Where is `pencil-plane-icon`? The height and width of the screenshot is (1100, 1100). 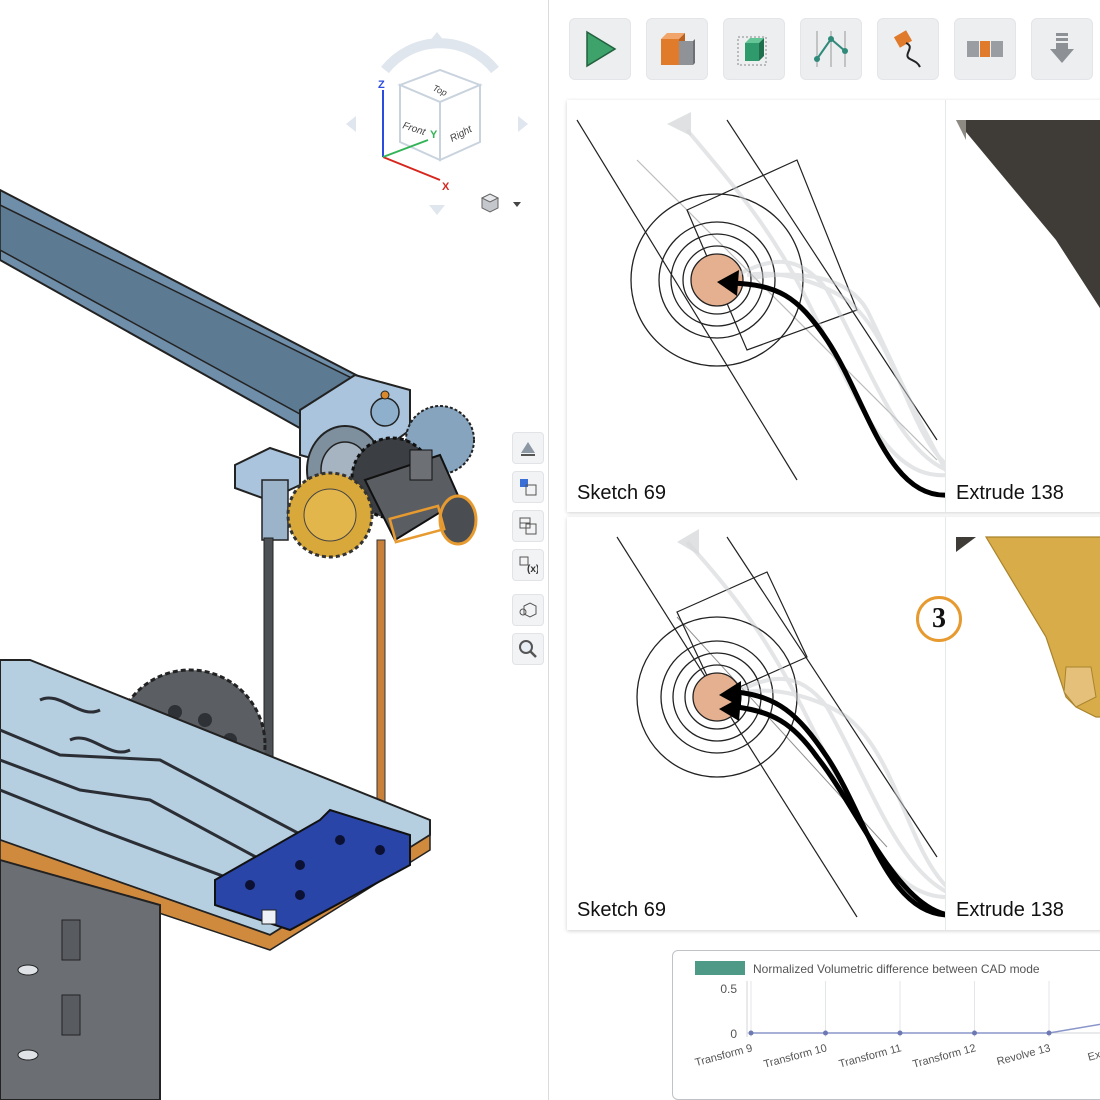
pencil-plane-icon is located at coordinates (528, 449).